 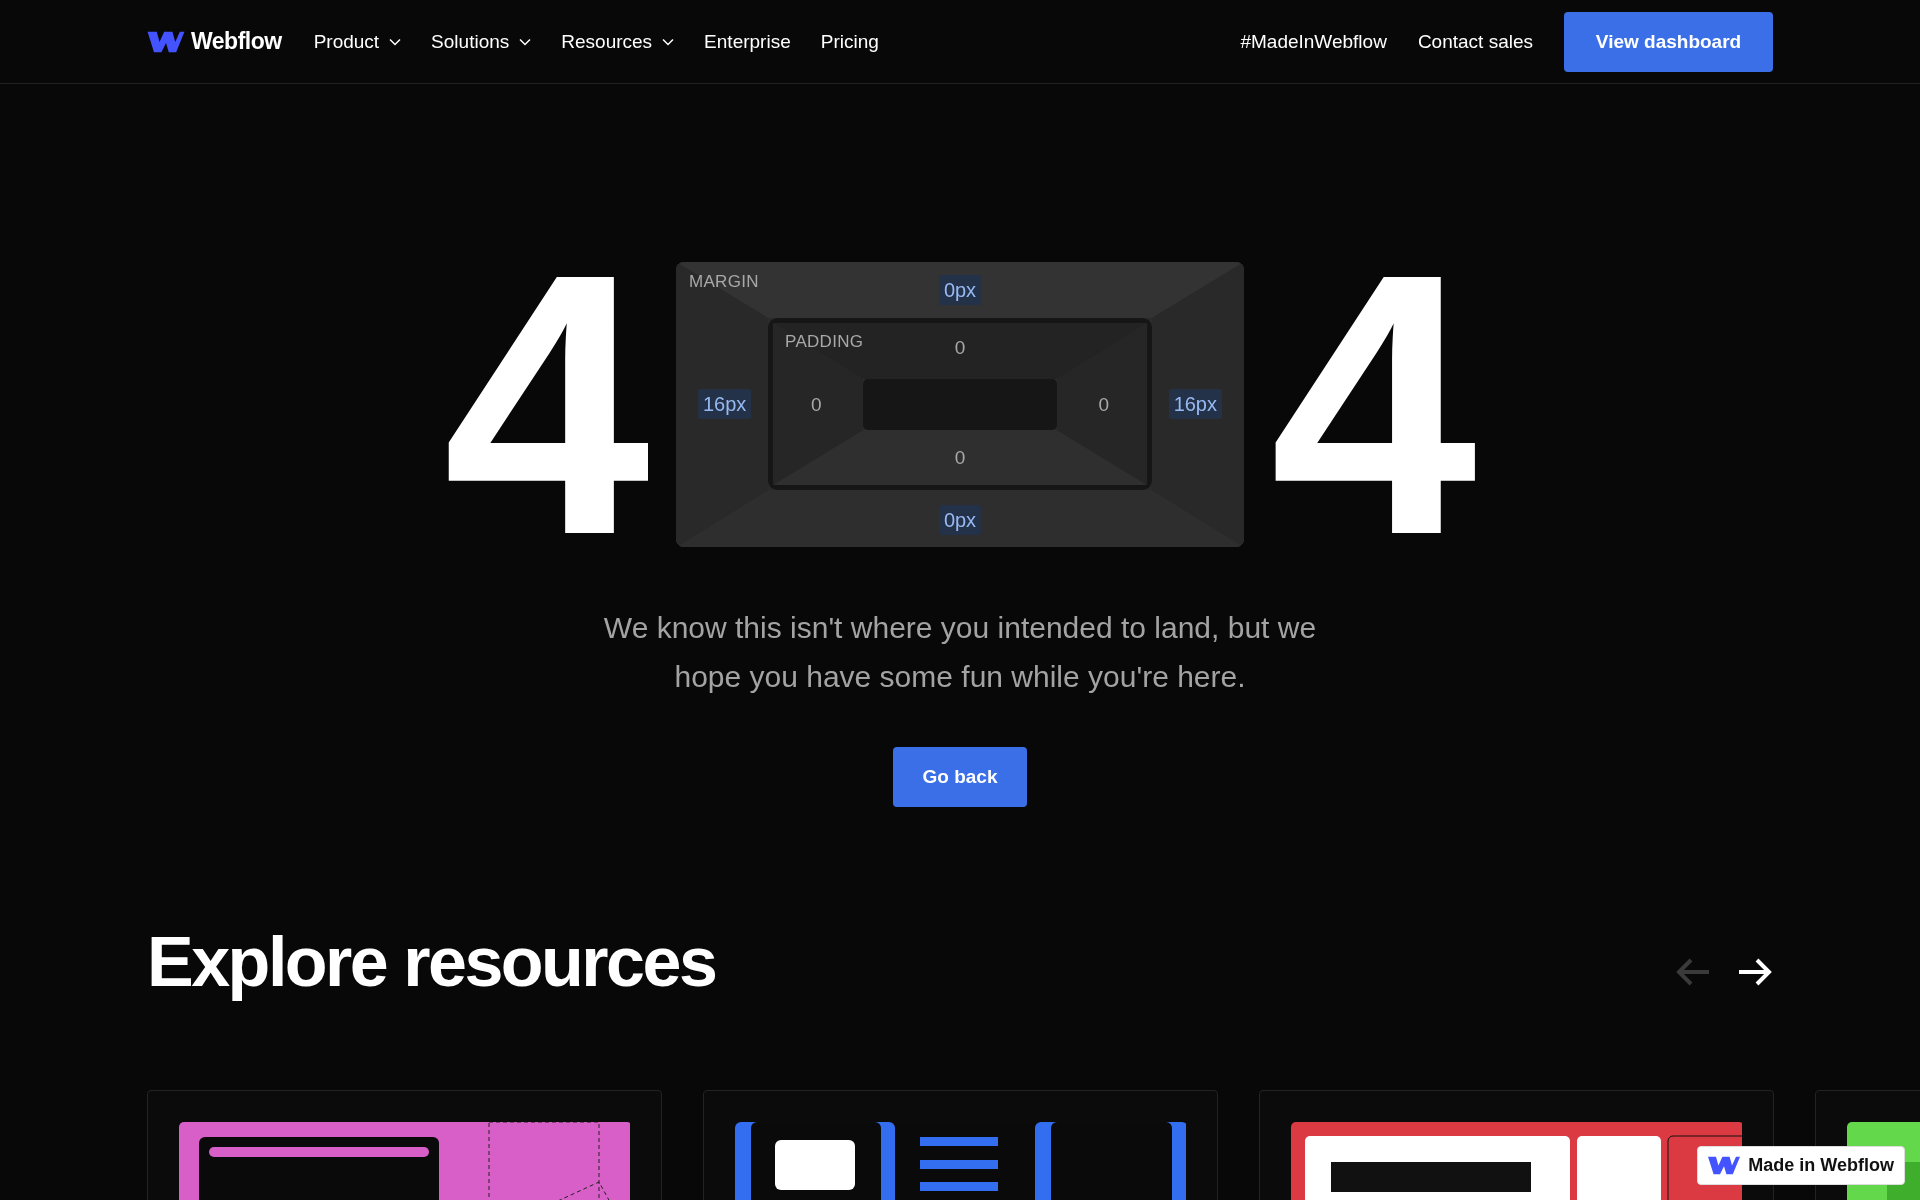 I want to click on go-back-button: Go back, so click(x=960, y=777).